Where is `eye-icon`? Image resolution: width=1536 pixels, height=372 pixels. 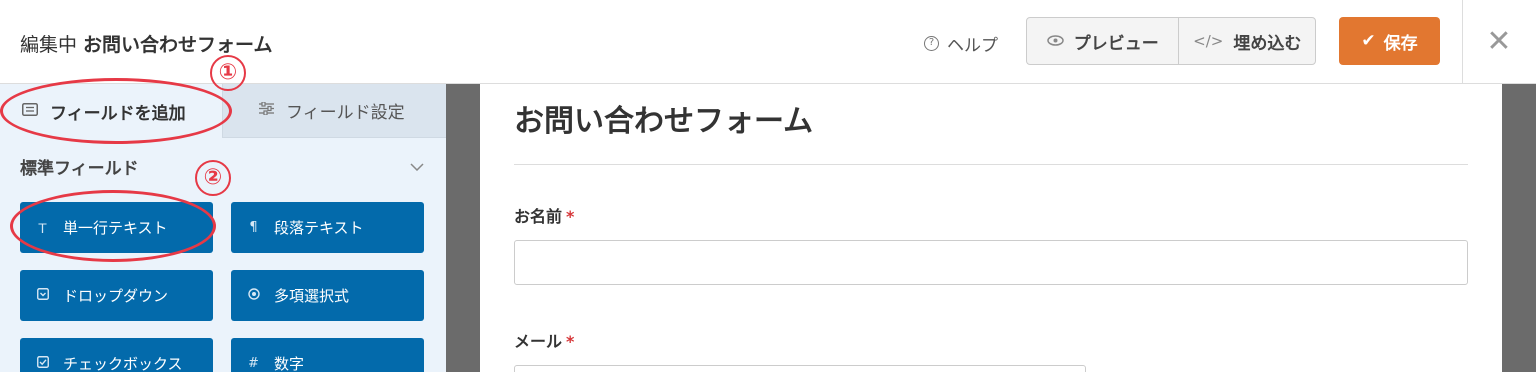
eye-icon is located at coordinates (1055, 41).